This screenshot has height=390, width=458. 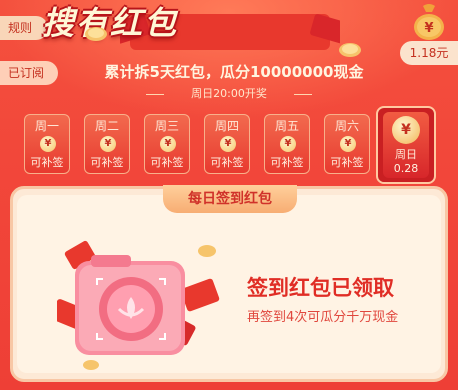 I want to click on balance-badge: 1.18元, so click(x=429, y=53).